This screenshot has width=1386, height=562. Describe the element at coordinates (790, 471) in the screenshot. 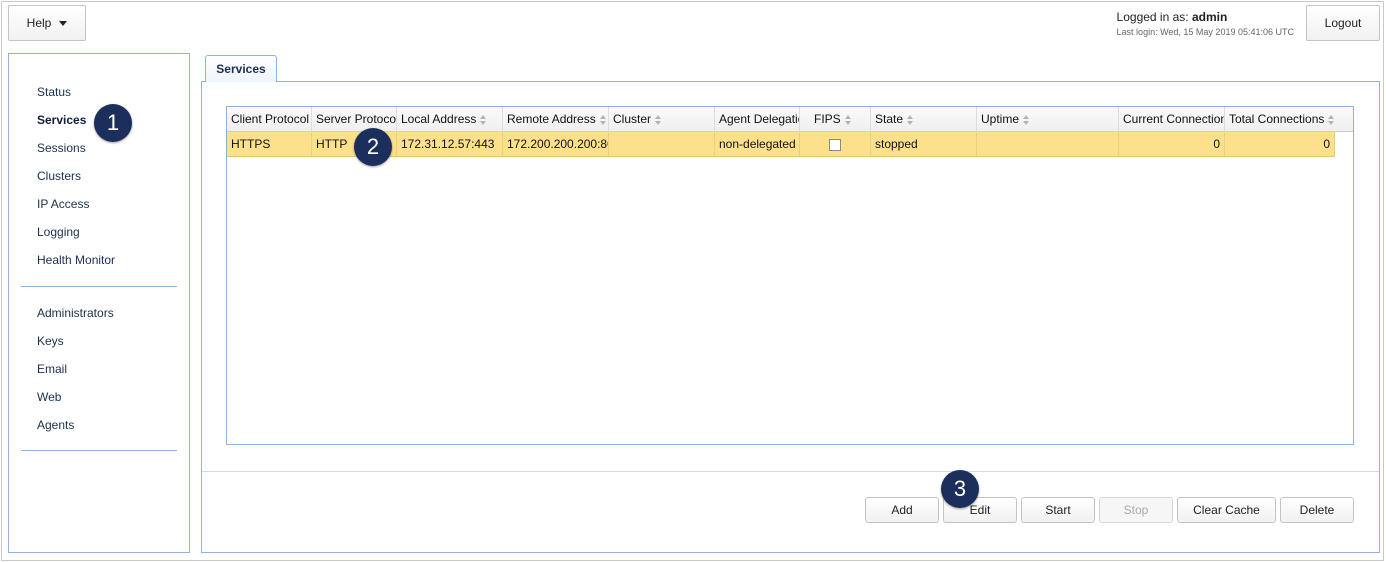

I see `action-bar-divider` at that location.